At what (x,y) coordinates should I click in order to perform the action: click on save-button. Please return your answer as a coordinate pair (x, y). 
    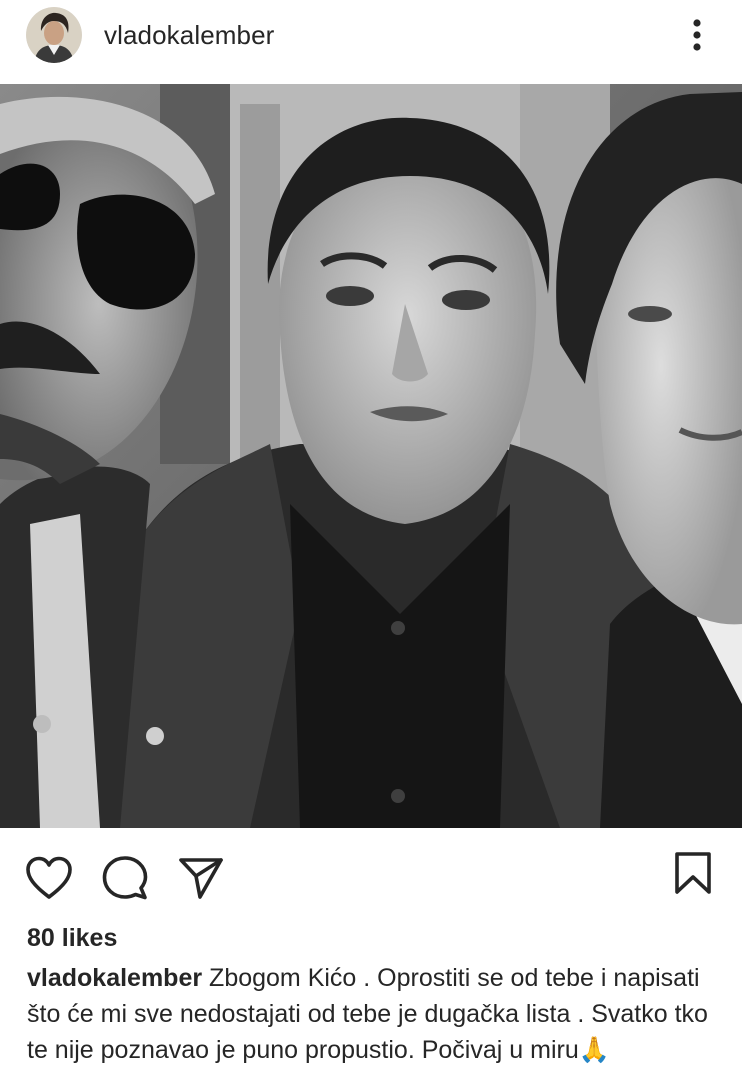
    Looking at the image, I should click on (693, 873).